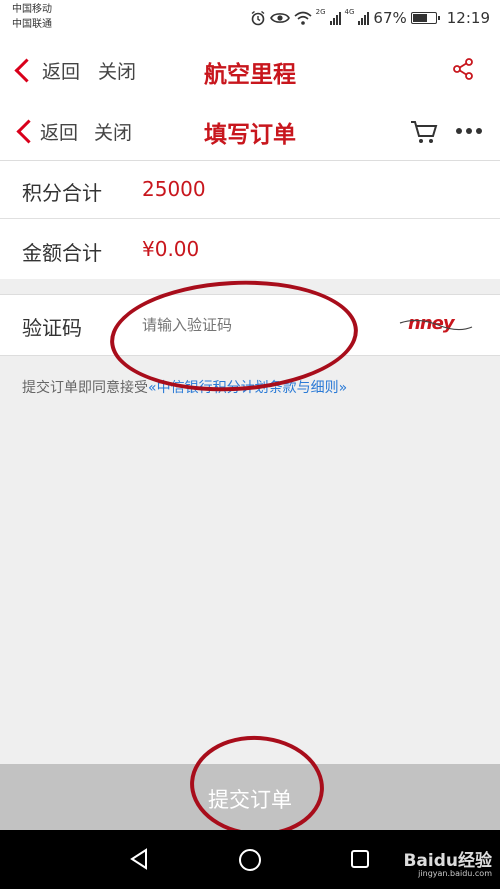 The width and height of the screenshot is (500, 889). I want to click on points-value: 25000, so click(174, 189).